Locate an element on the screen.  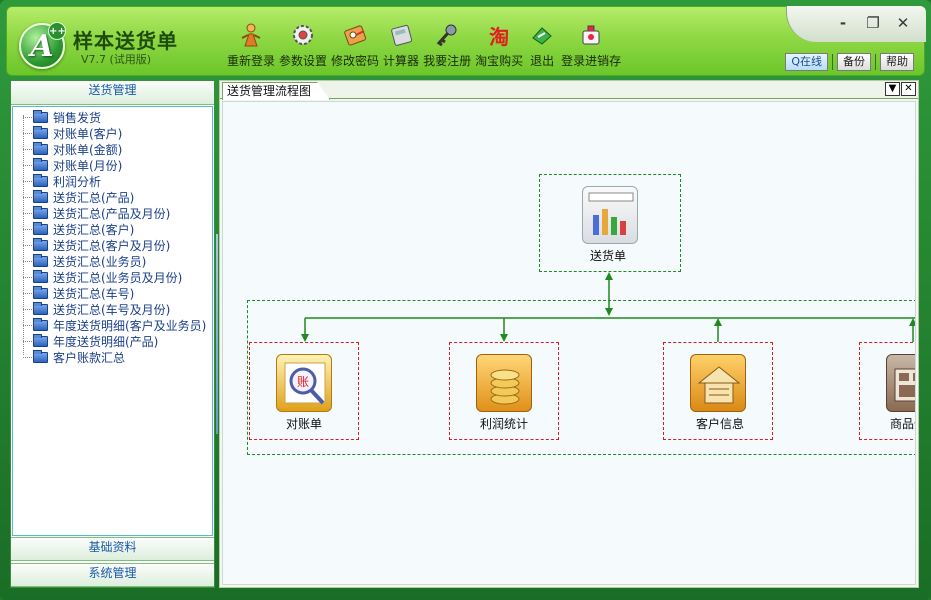
calculator-icon is located at coordinates (401, 35).